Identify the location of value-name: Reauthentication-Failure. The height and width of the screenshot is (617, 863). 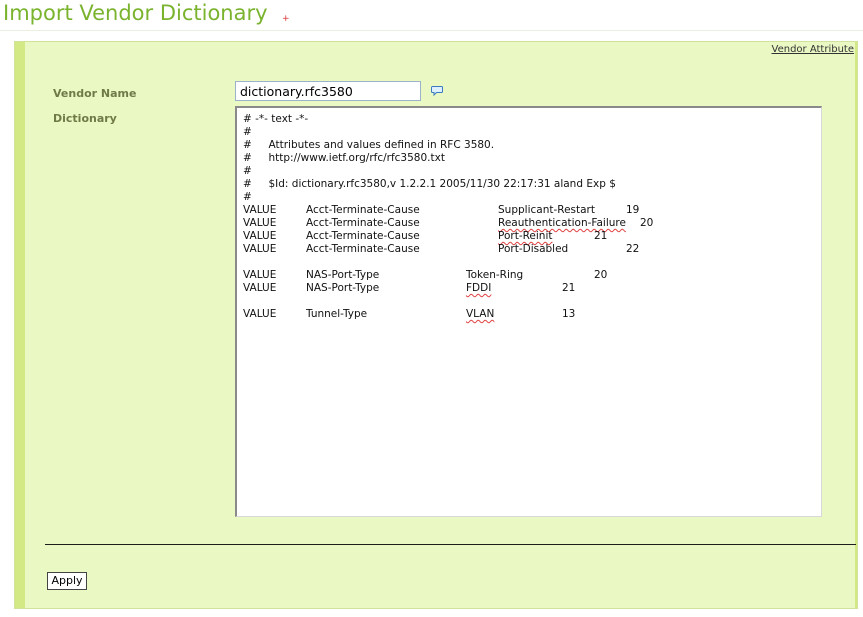
(562, 223).